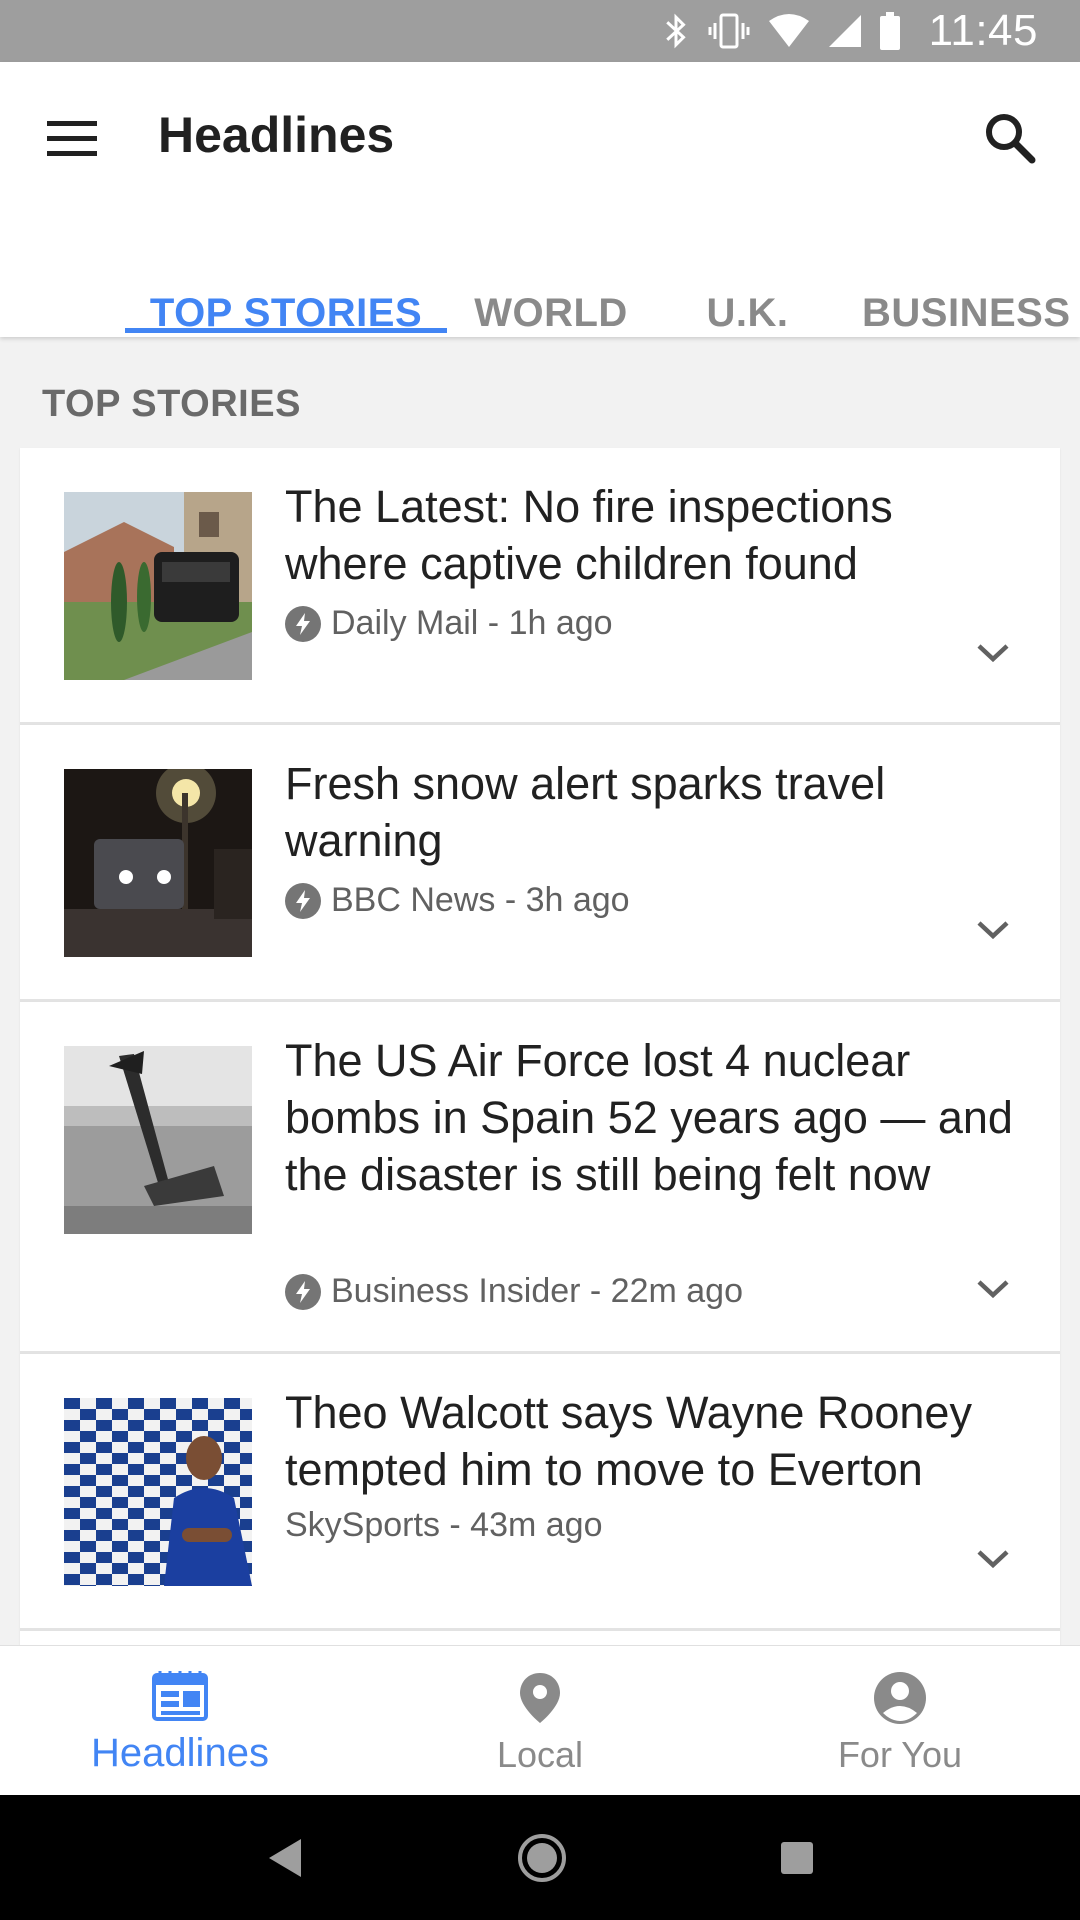 The image size is (1080, 1920). I want to click on bluetooth-icon, so click(675, 31).